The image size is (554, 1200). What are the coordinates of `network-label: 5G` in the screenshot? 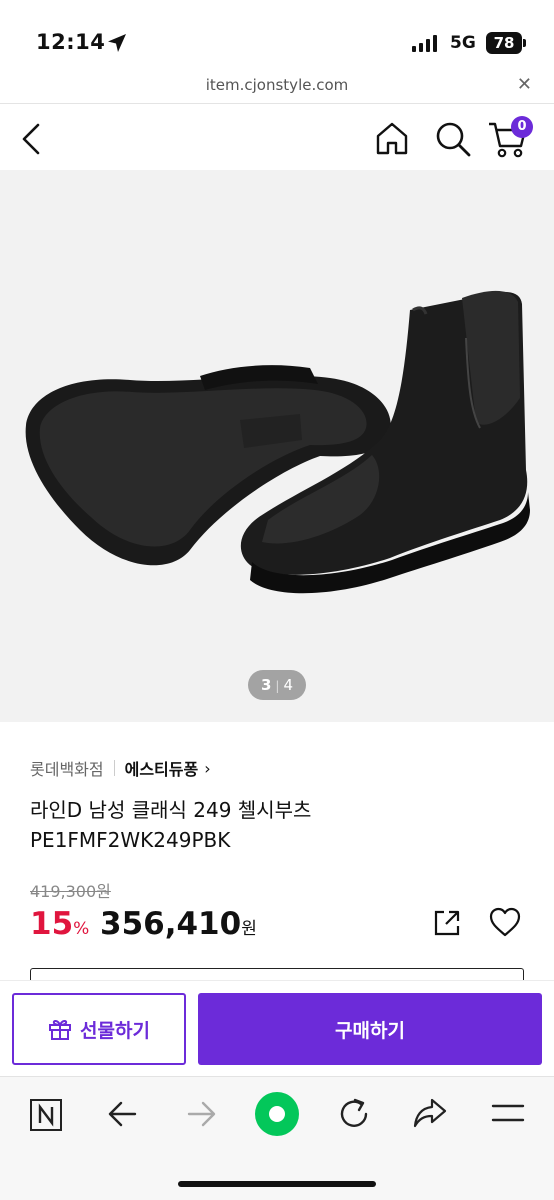 It's located at (463, 43).